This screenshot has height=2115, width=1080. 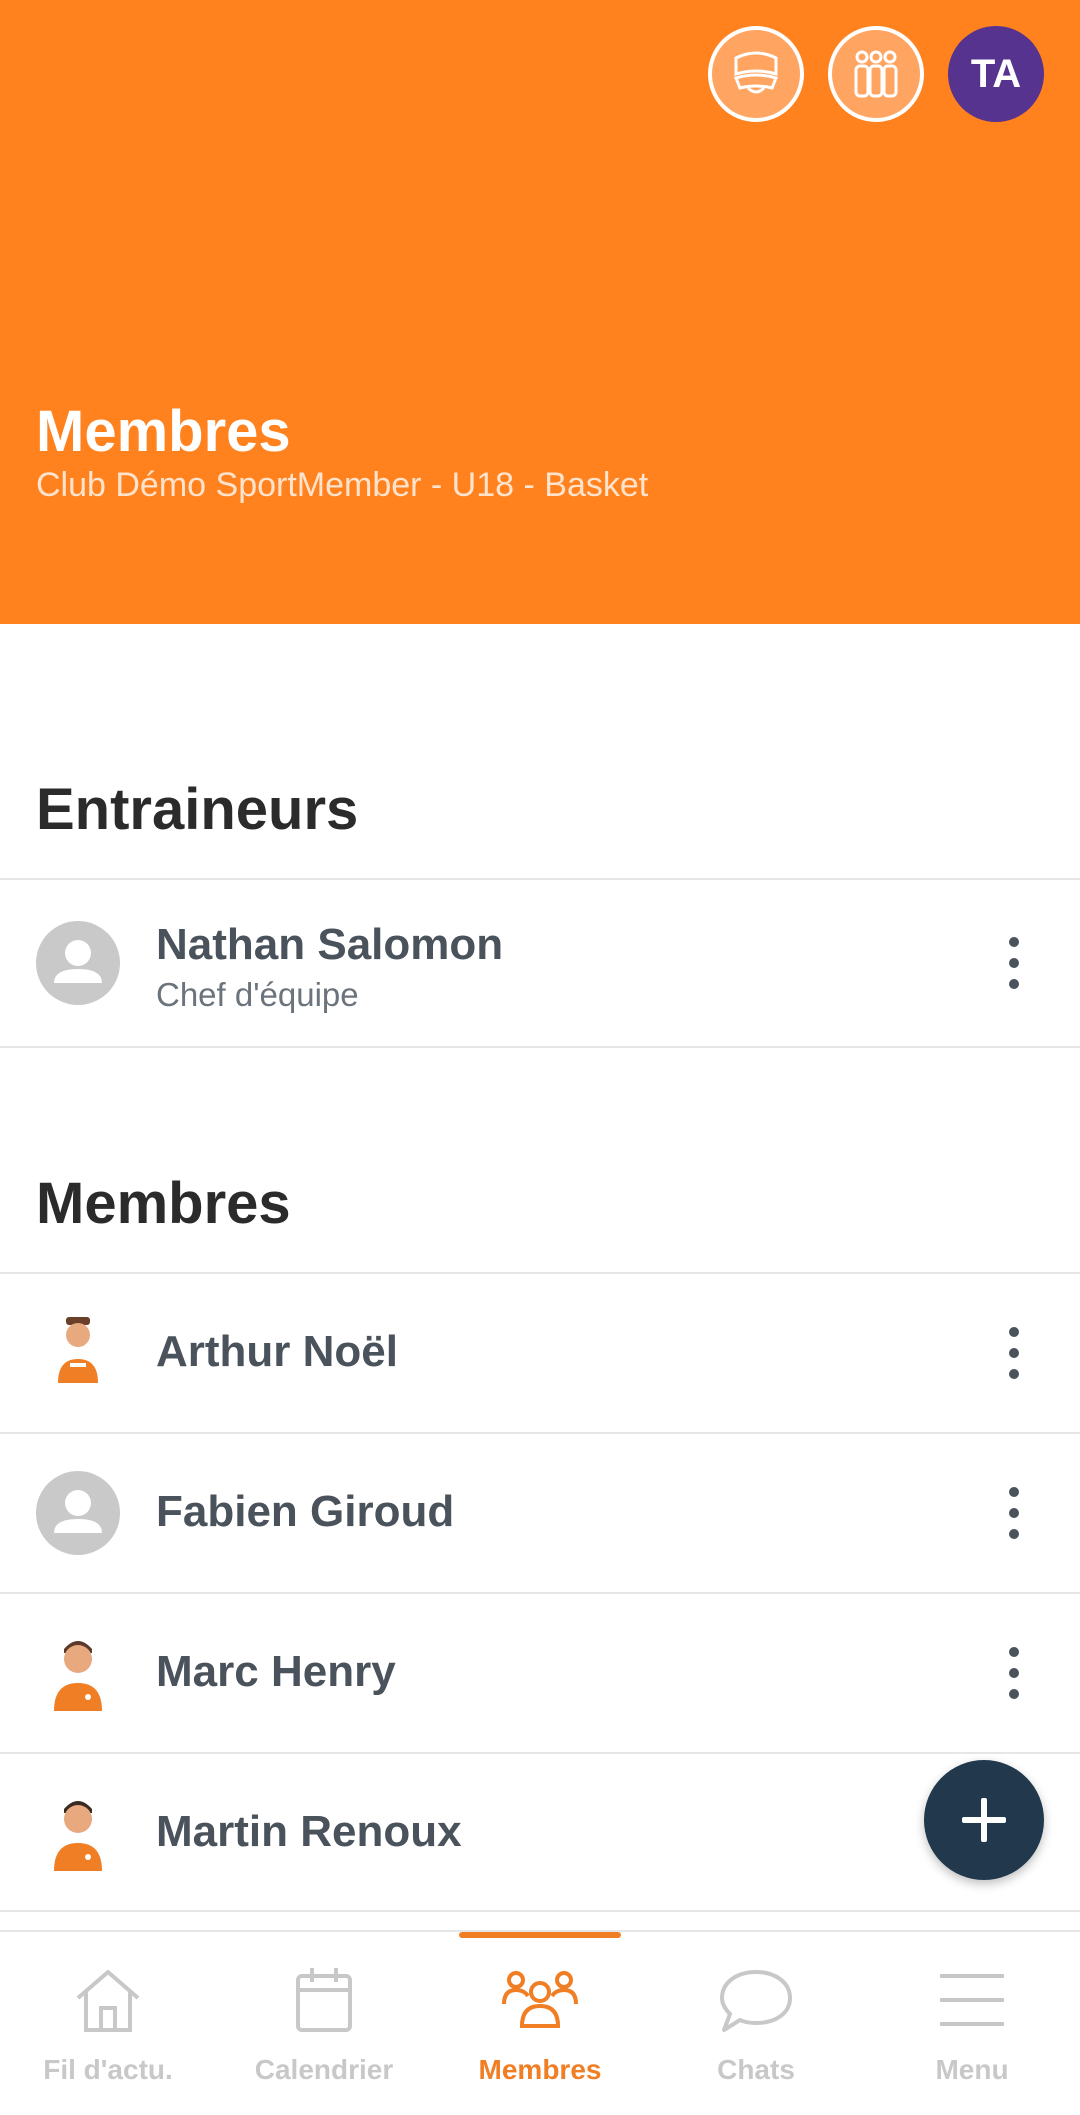 What do you see at coordinates (540, 1673) in the screenshot?
I see `member-row: Marc Henry` at bounding box center [540, 1673].